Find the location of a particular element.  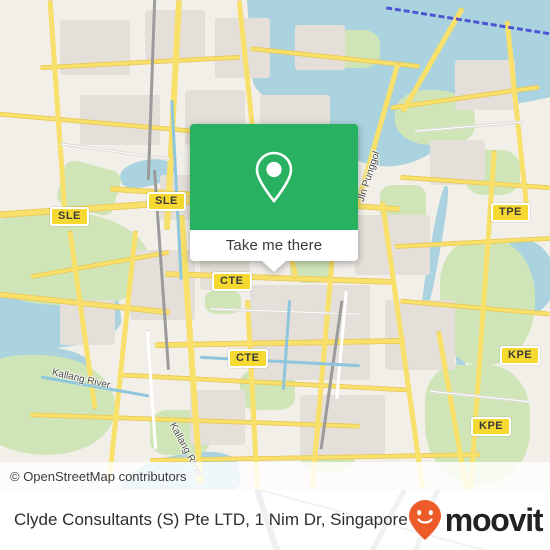

callout-icon-area is located at coordinates (274, 177).